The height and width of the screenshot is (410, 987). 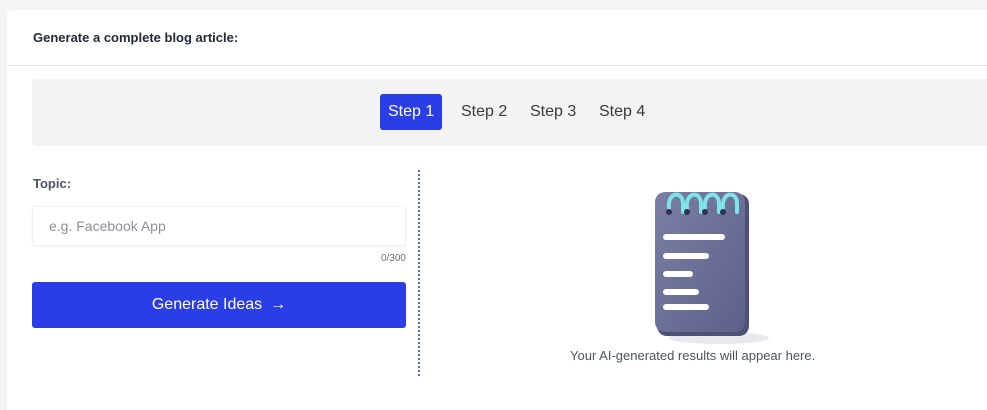 I want to click on generate-ideas-label: Generate Ideas, so click(x=207, y=304).